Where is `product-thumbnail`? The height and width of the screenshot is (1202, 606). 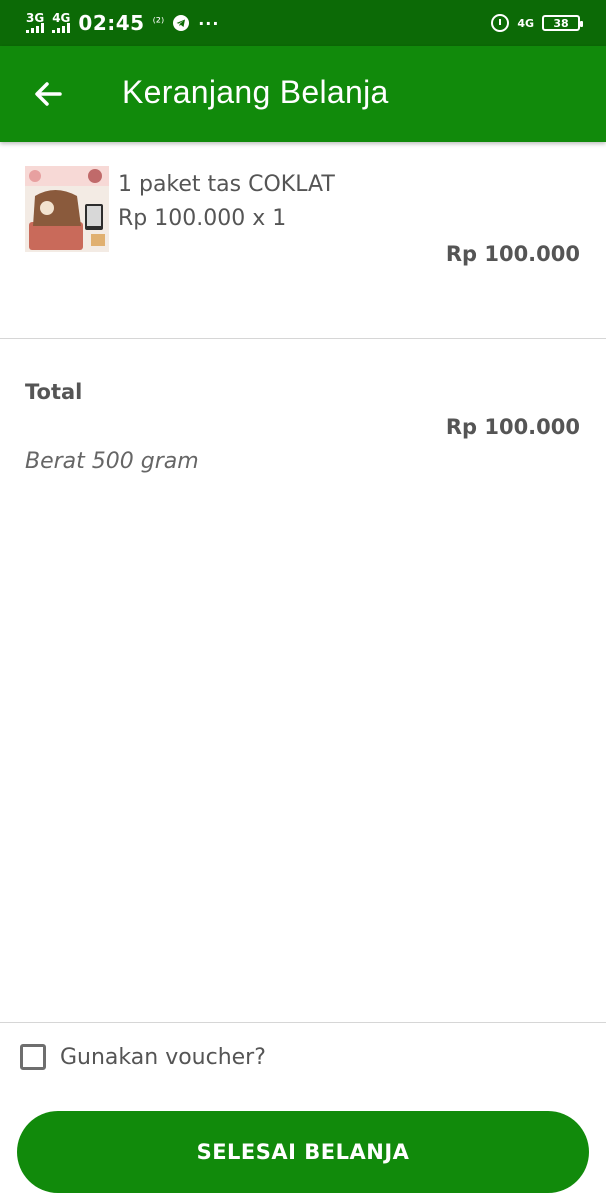 product-thumbnail is located at coordinates (67, 209).